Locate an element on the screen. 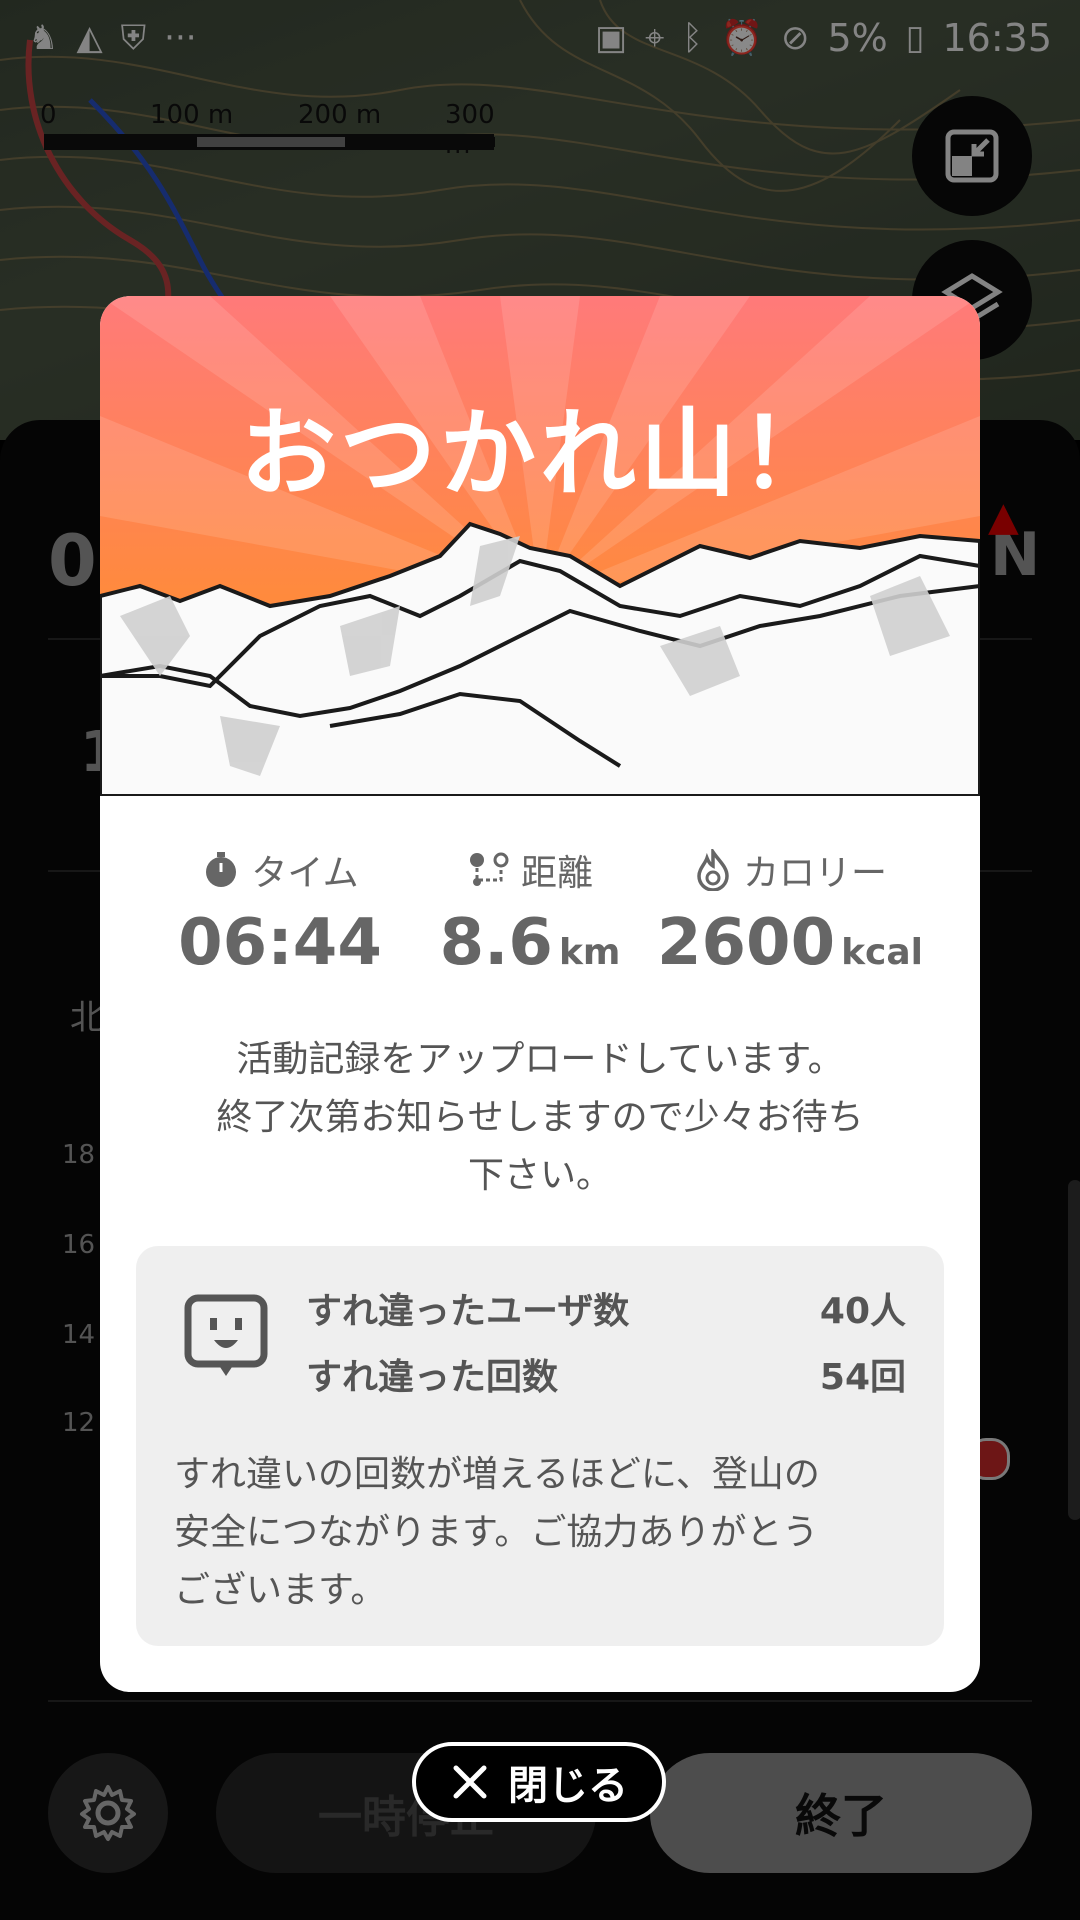  passby-note-line: ございます。 is located at coordinates (280, 1590).